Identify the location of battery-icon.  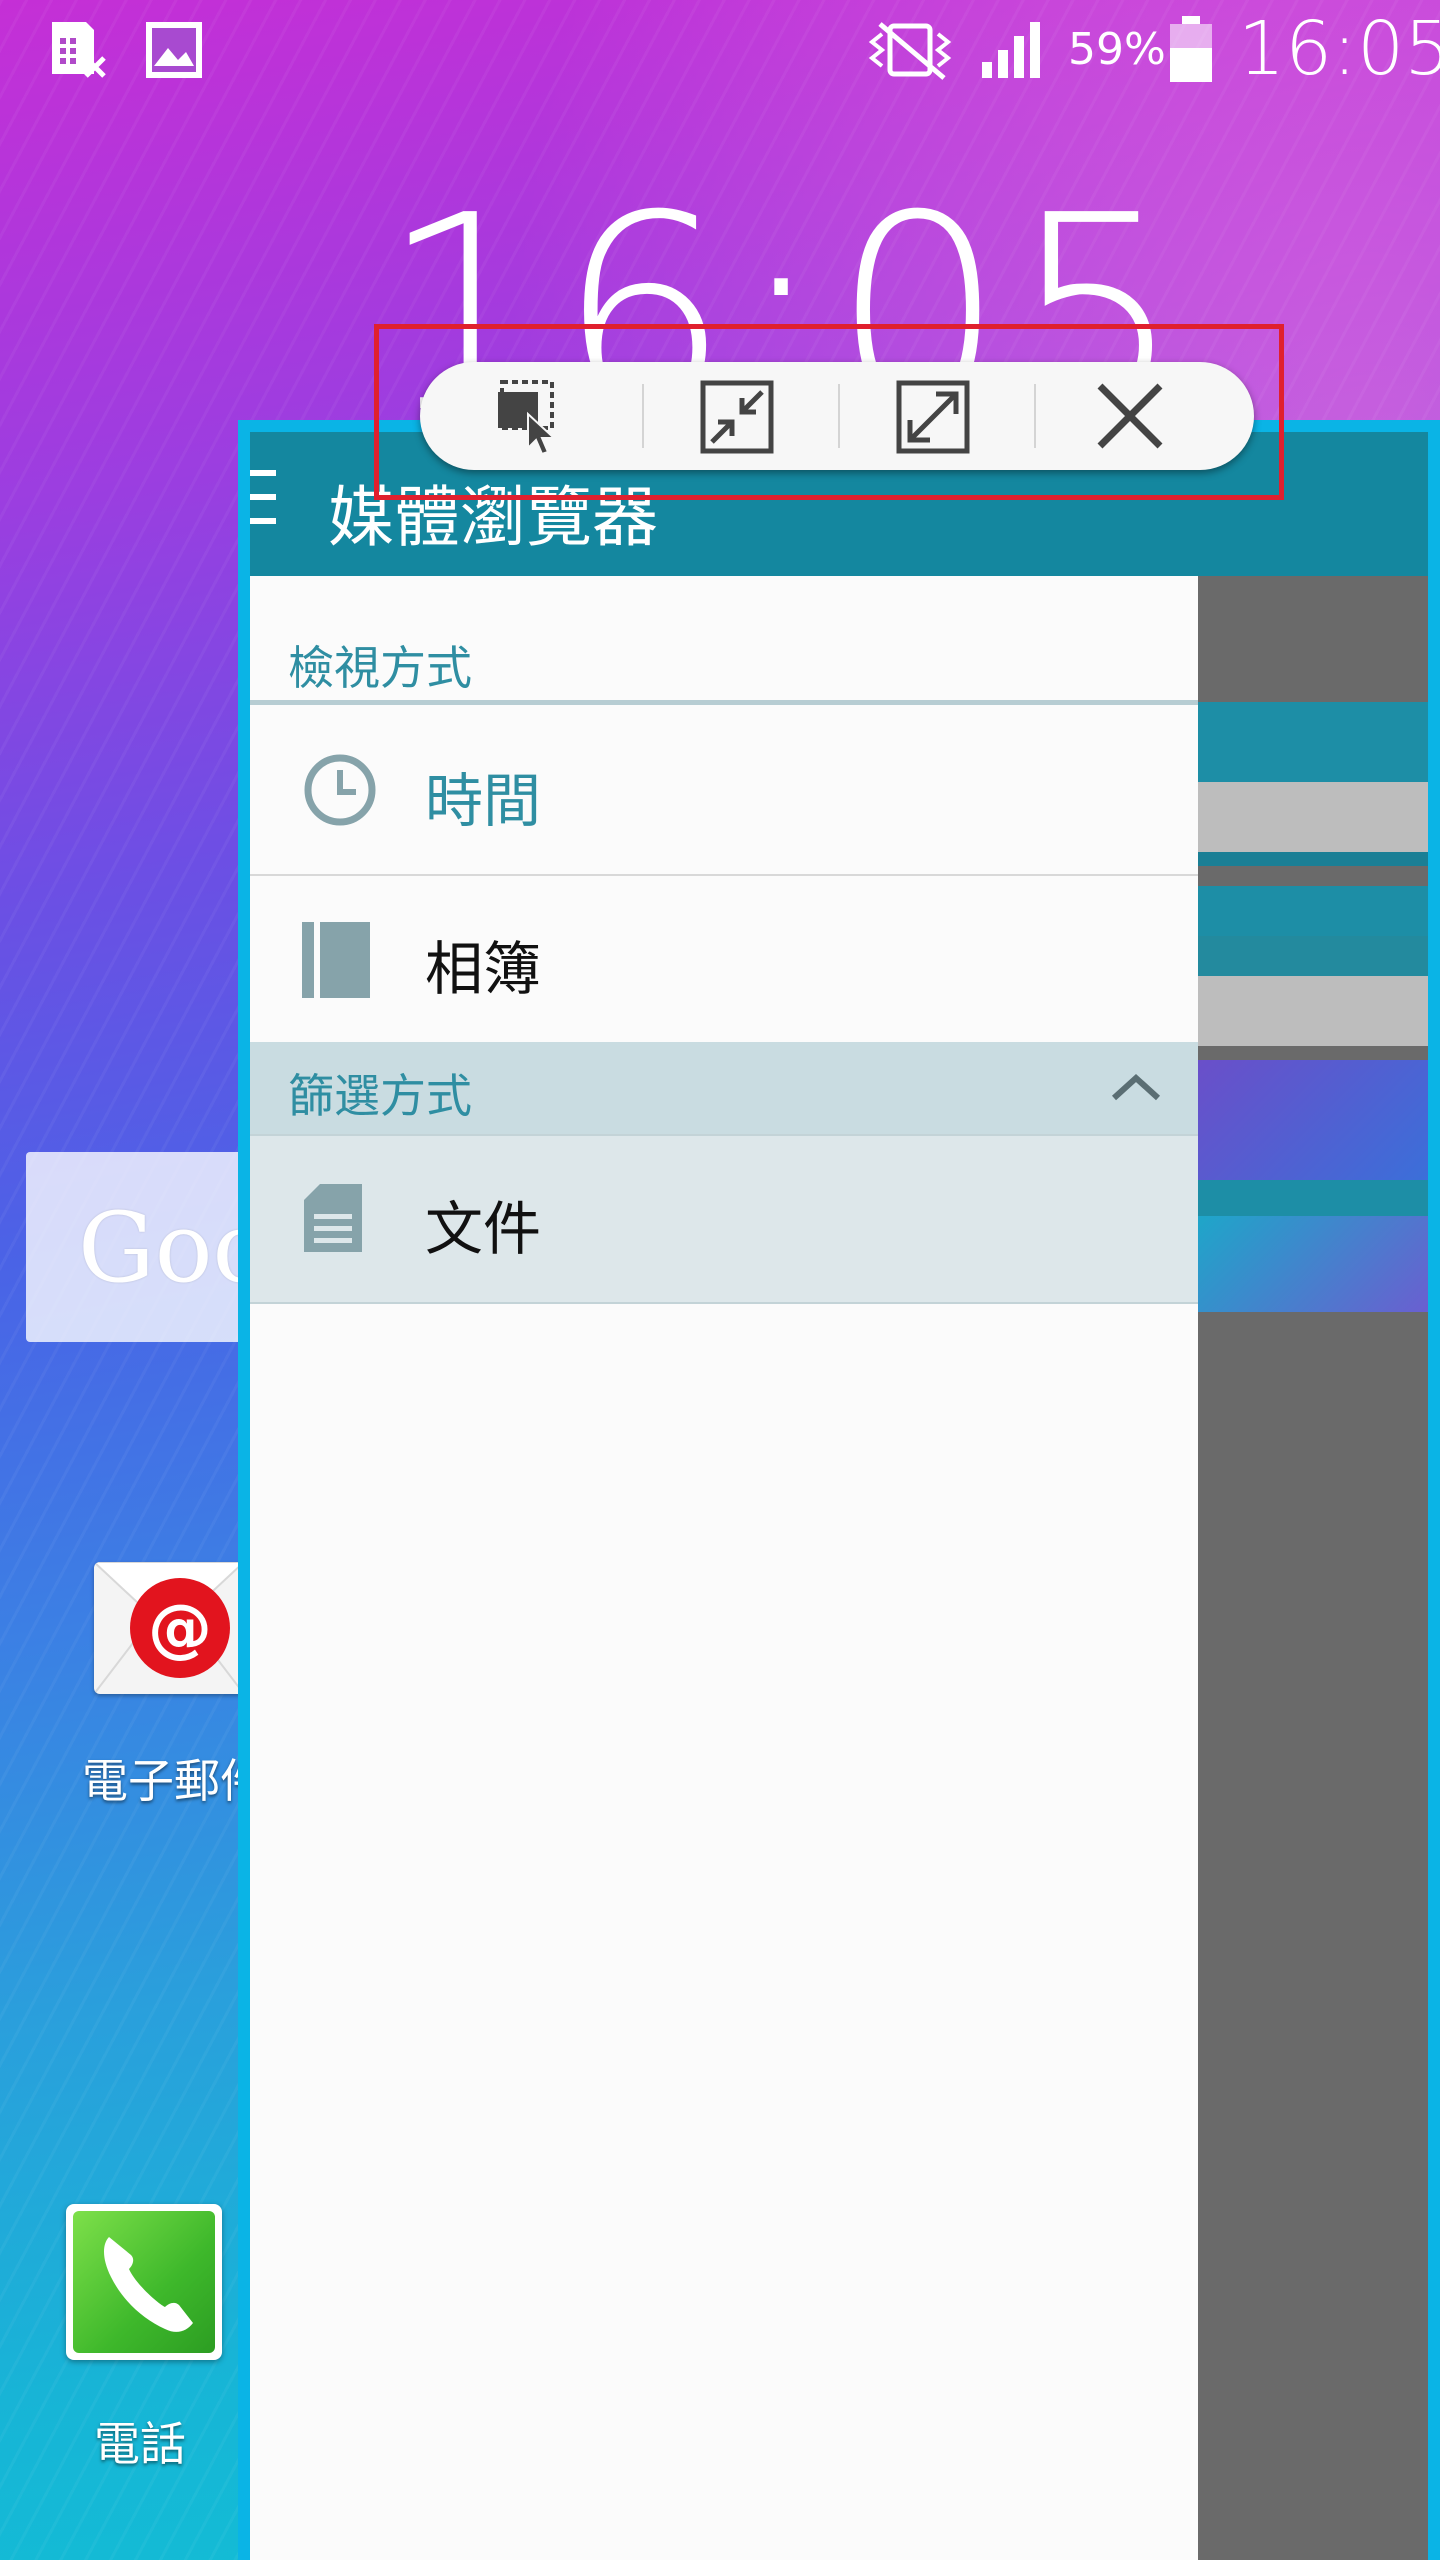
(1191, 49).